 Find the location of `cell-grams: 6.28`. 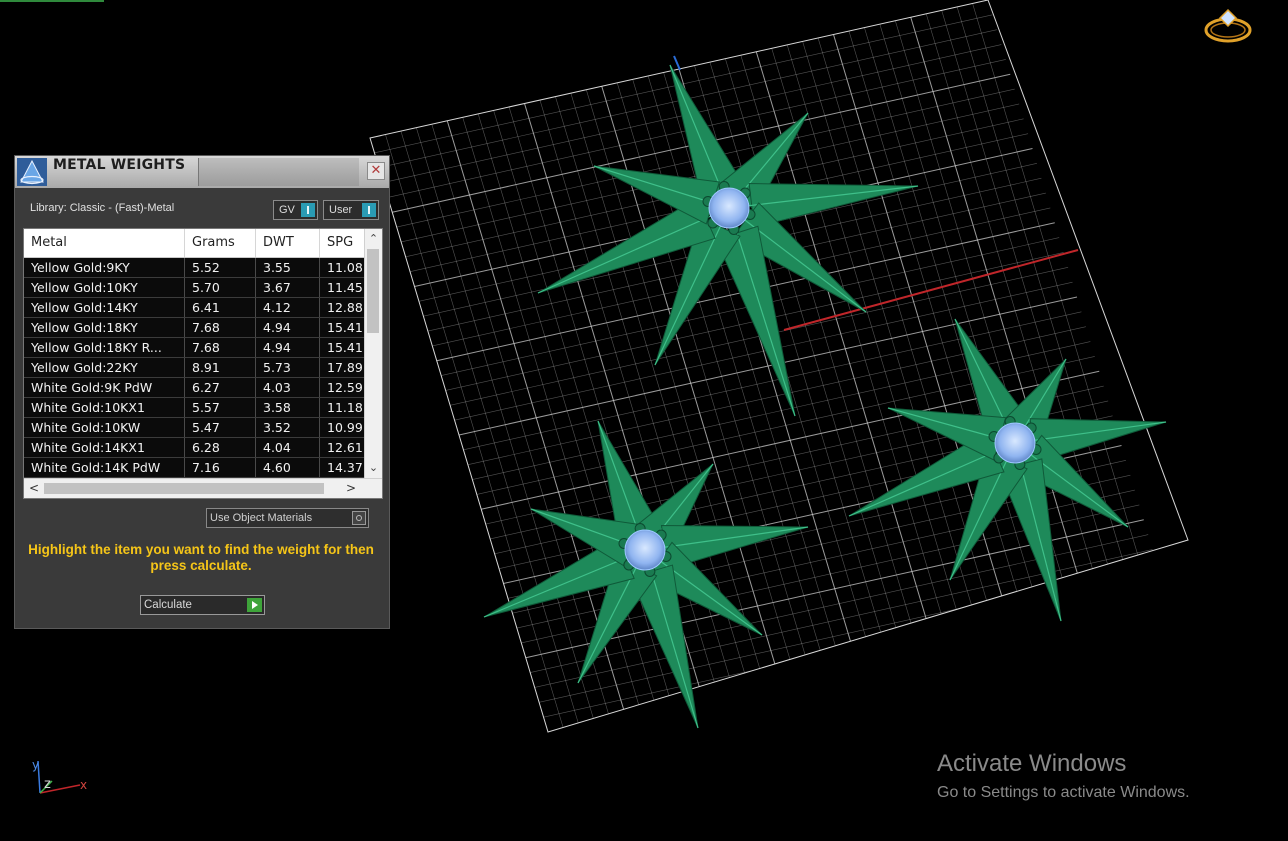

cell-grams: 6.28 is located at coordinates (220, 447).